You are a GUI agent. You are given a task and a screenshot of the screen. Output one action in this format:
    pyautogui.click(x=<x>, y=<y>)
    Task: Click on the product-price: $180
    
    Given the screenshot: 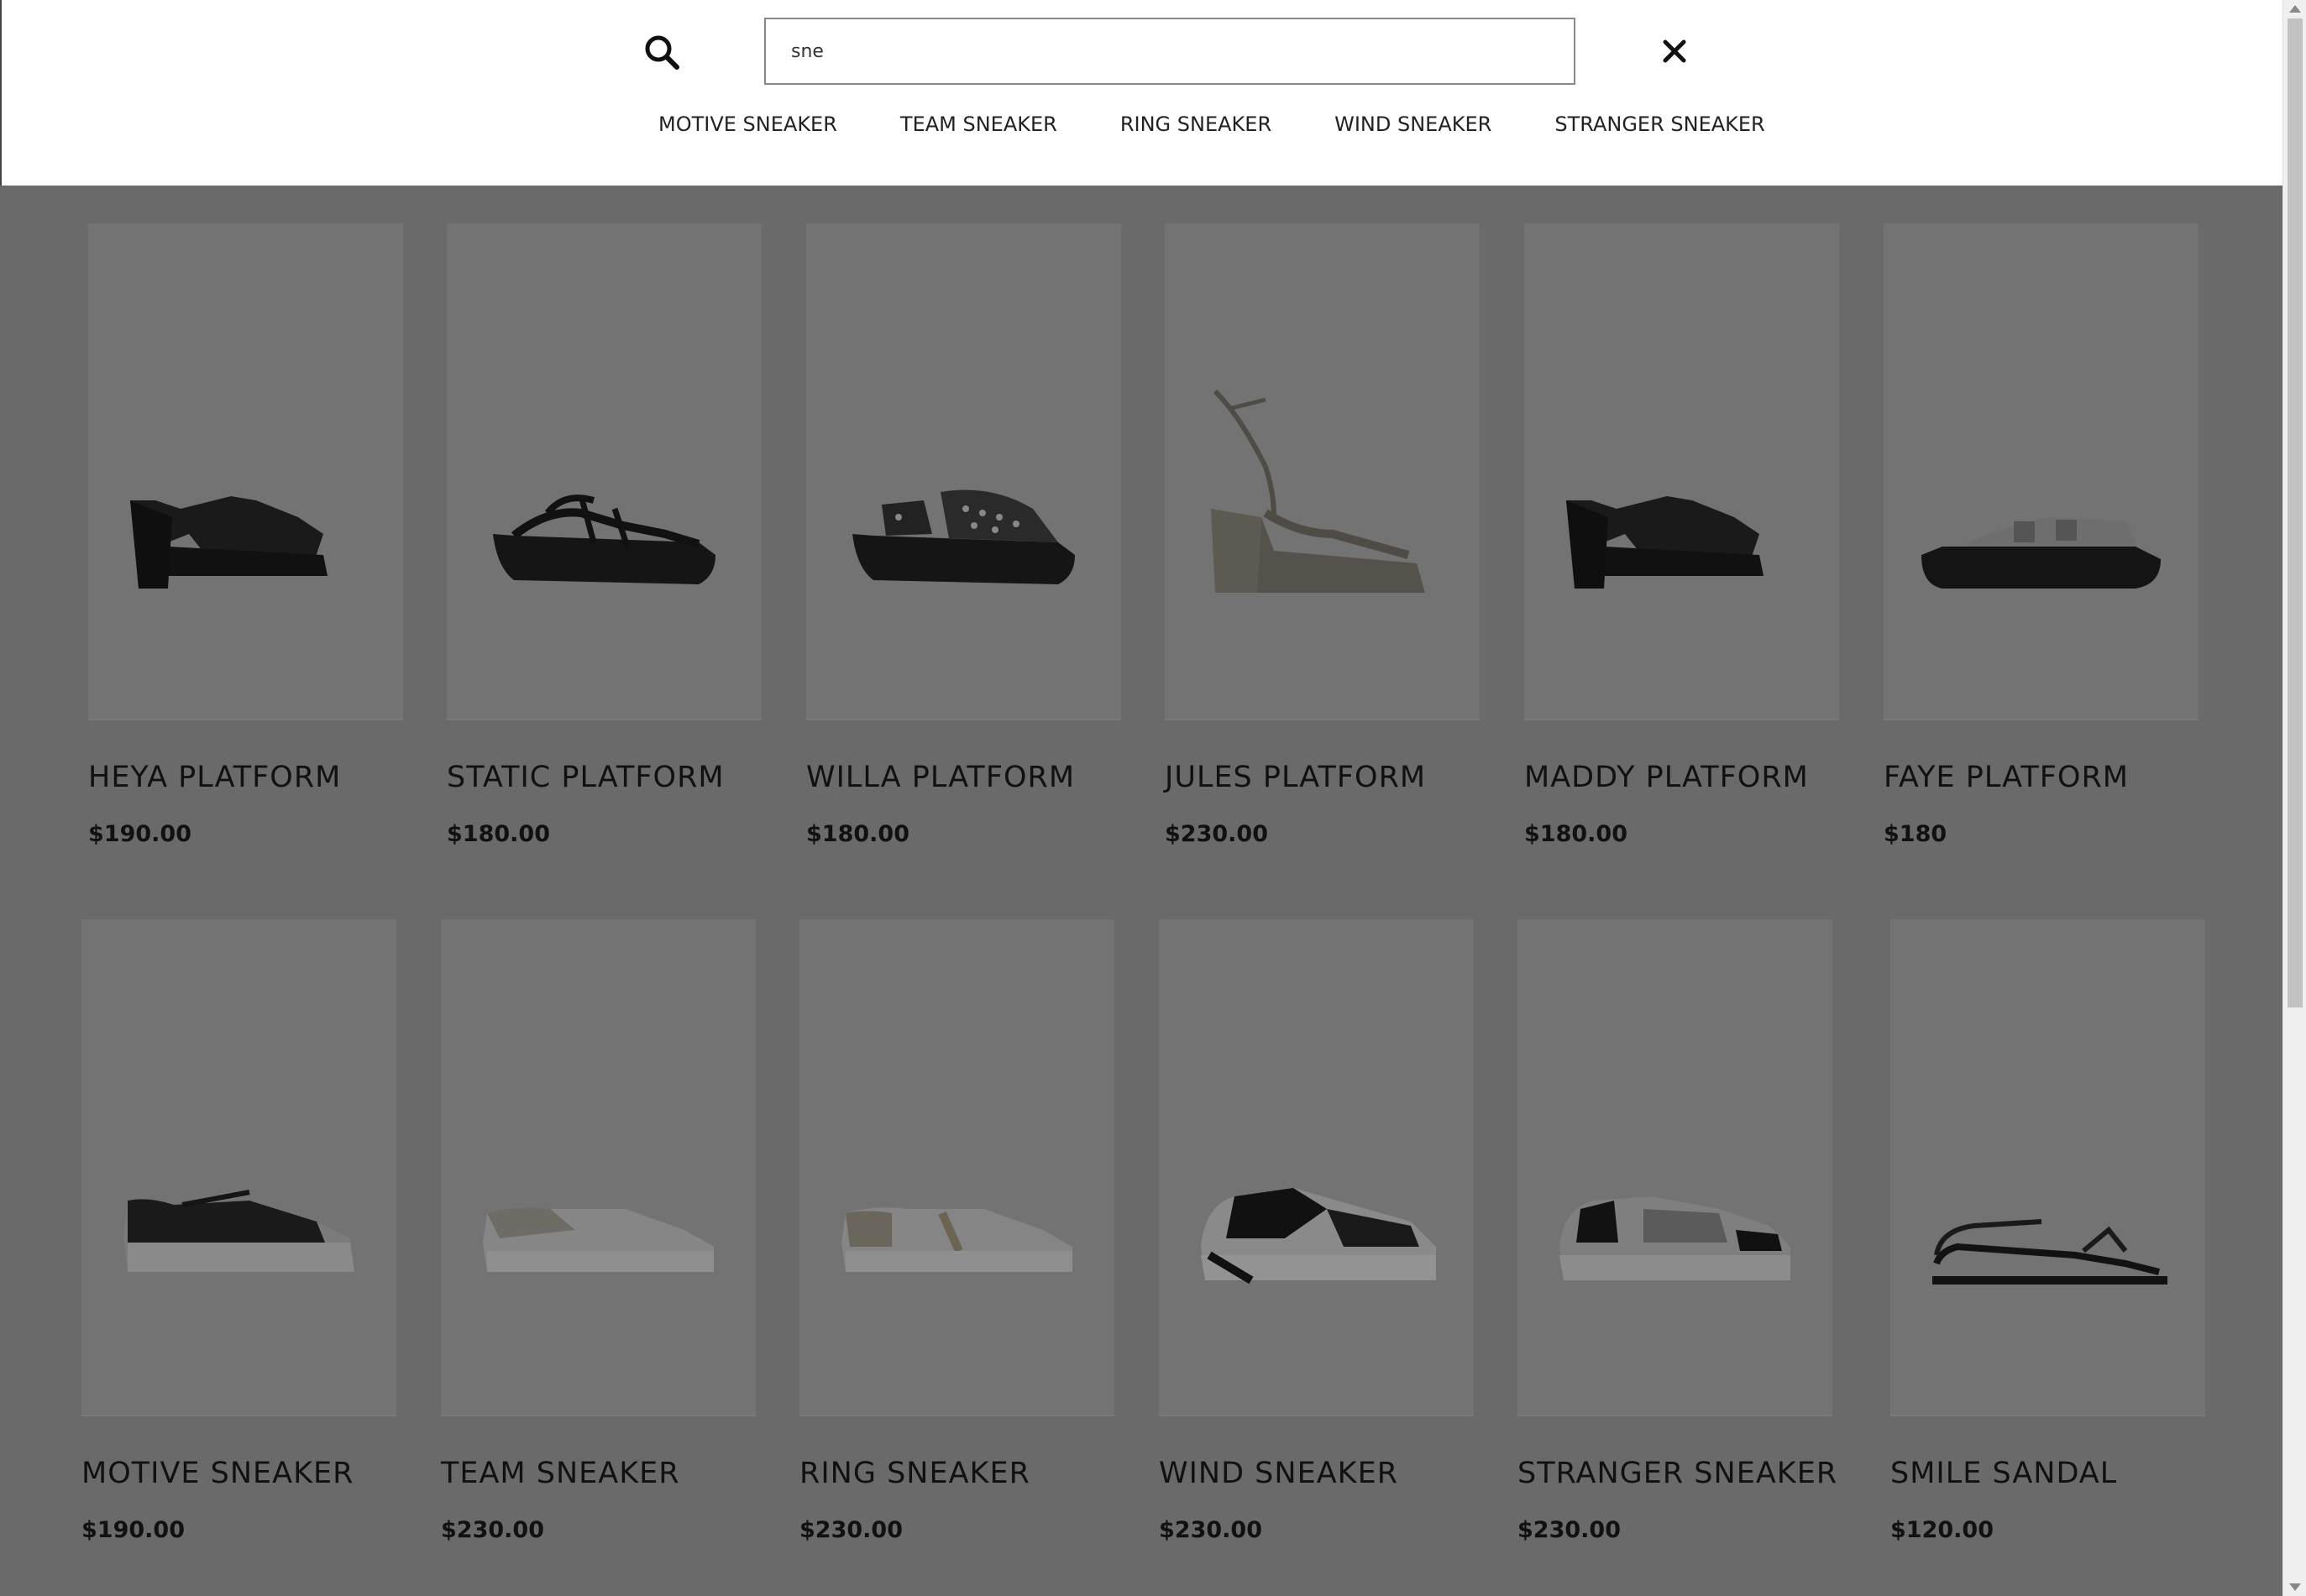 What is the action you would take?
    pyautogui.click(x=1915, y=834)
    